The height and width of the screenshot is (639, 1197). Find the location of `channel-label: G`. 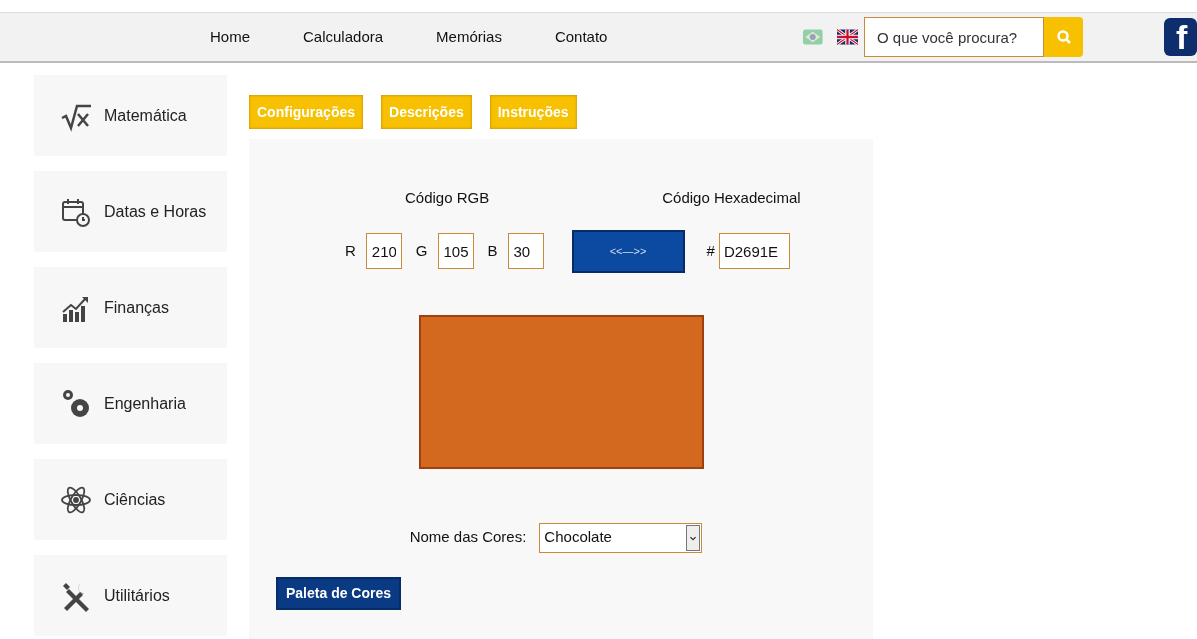

channel-label: G is located at coordinates (421, 250).